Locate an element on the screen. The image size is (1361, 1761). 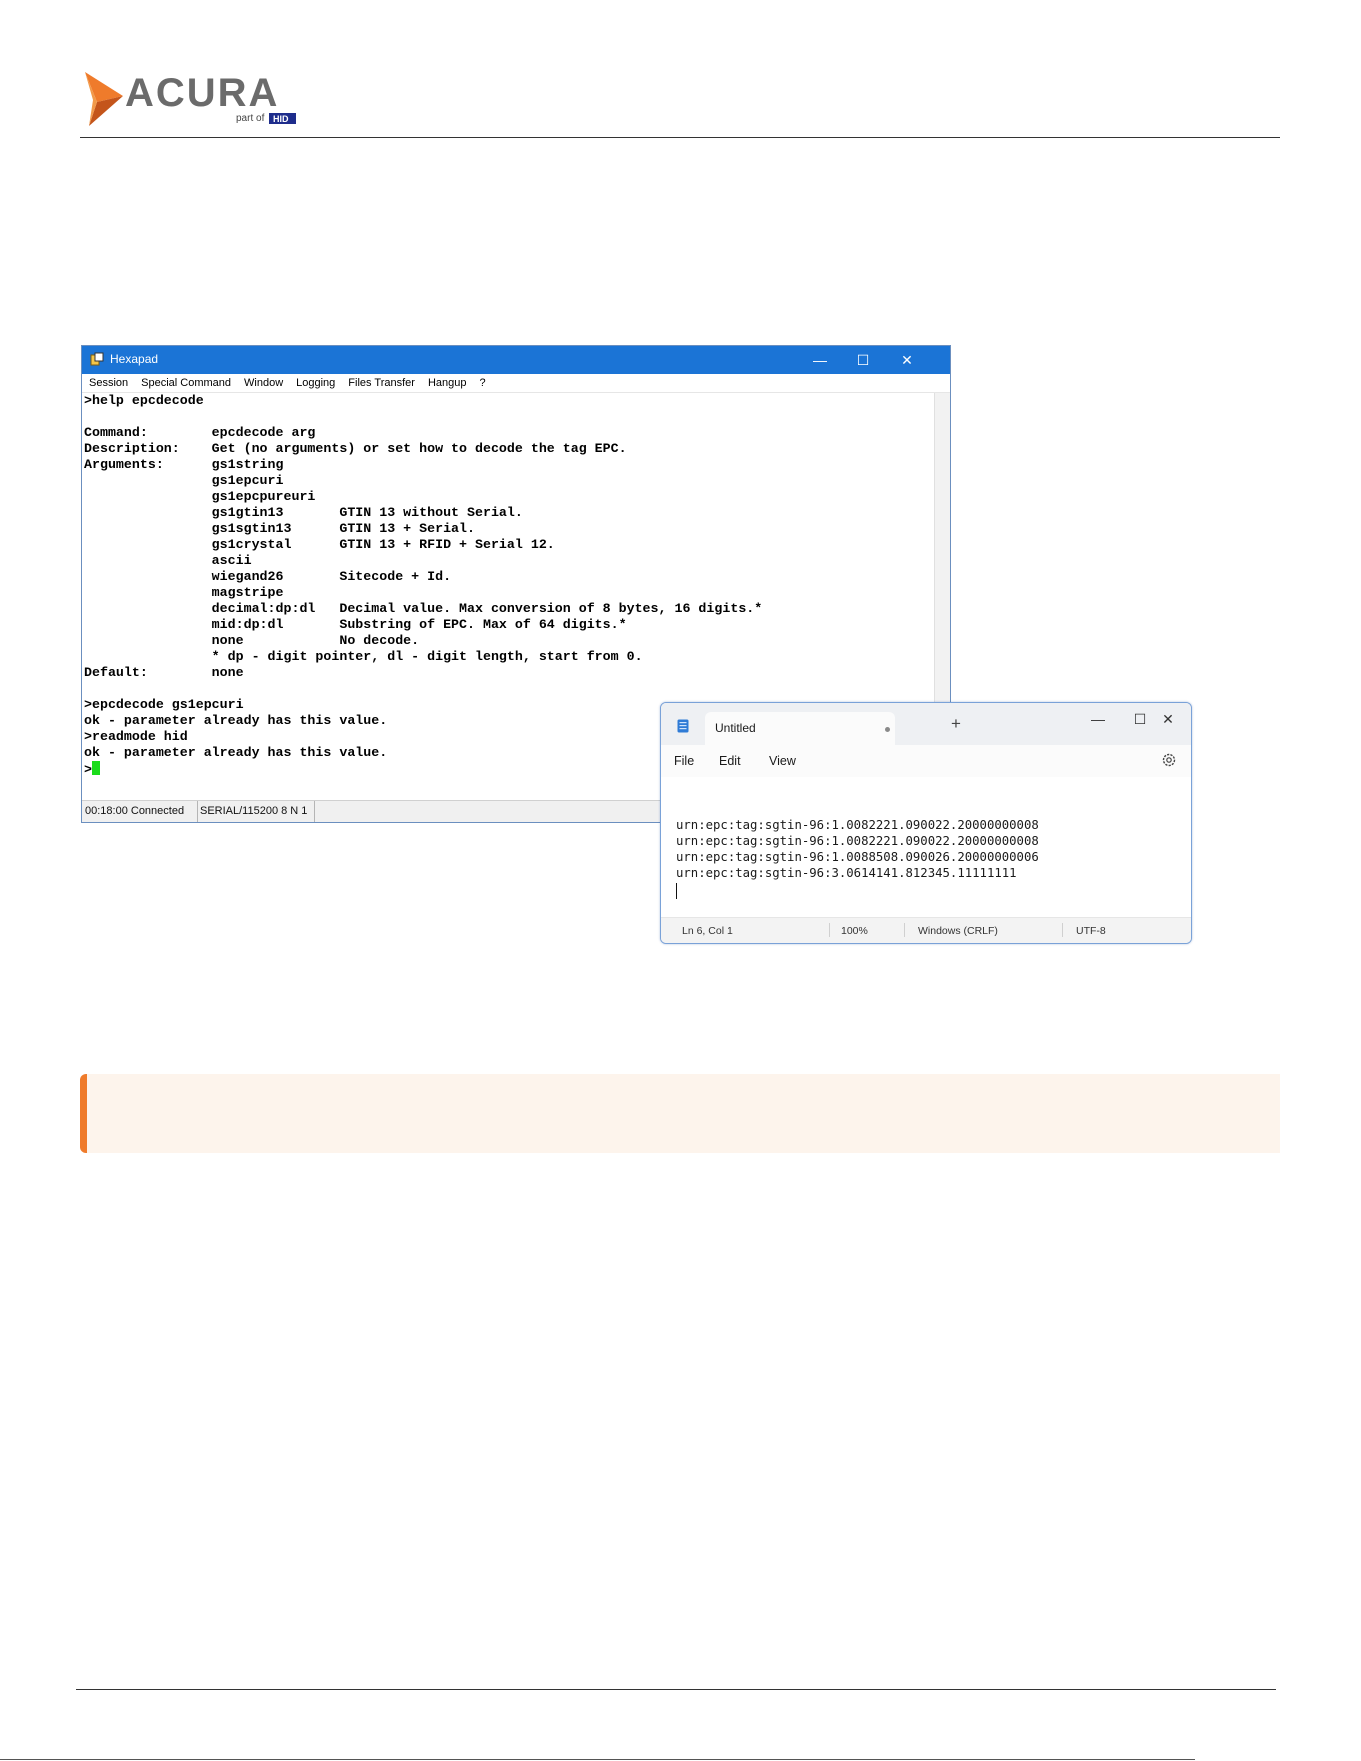
acura-logo: ACURA part of HID is located at coordinates (203, 100).